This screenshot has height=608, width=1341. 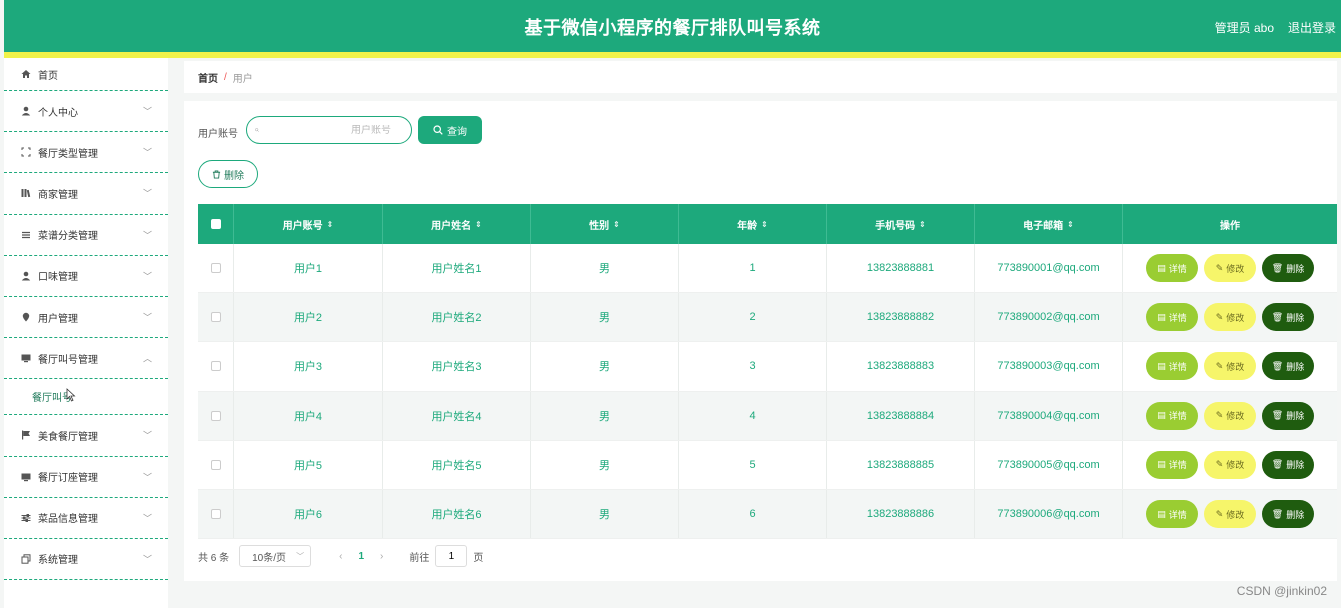 What do you see at coordinates (86, 318) in the screenshot?
I see `sidebar-item-users: 用户管理 ﹀` at bounding box center [86, 318].